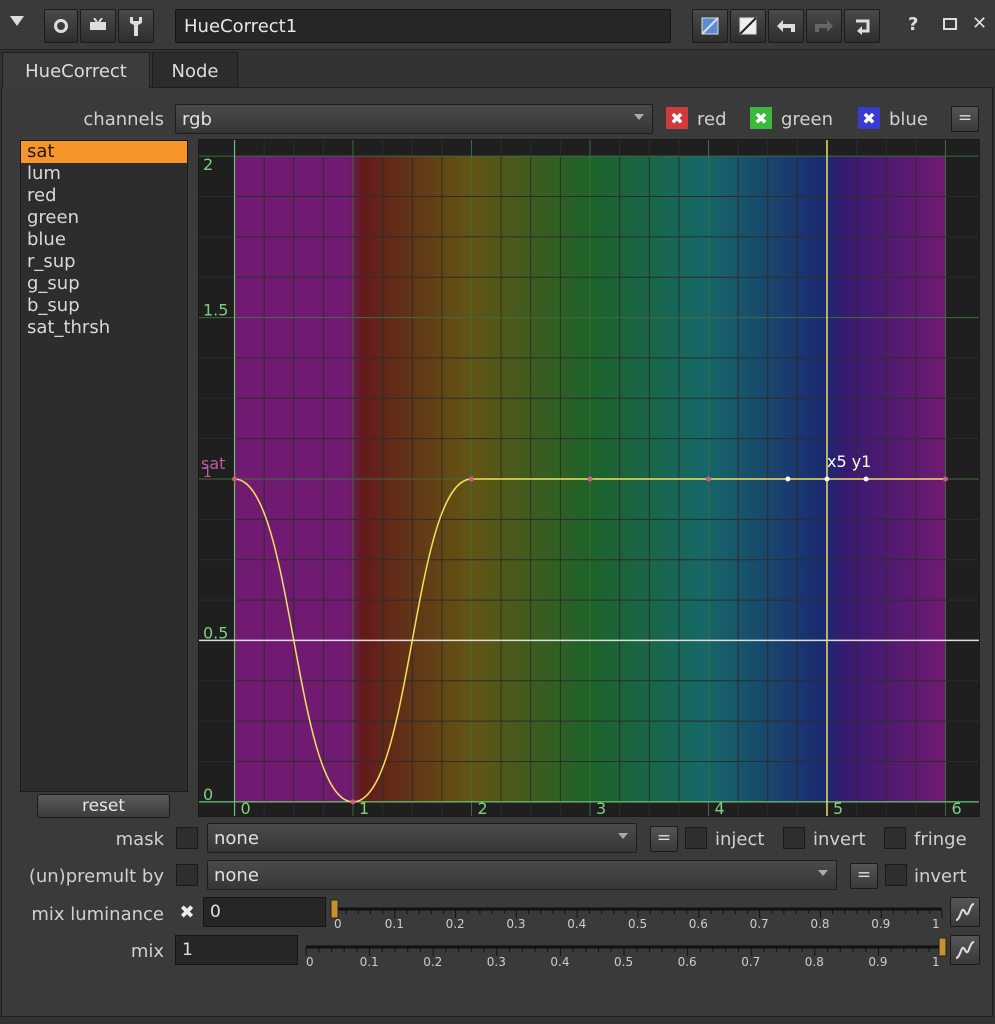  Describe the element at coordinates (896, 875) in the screenshot. I see `premult-invert-checkbox` at that location.